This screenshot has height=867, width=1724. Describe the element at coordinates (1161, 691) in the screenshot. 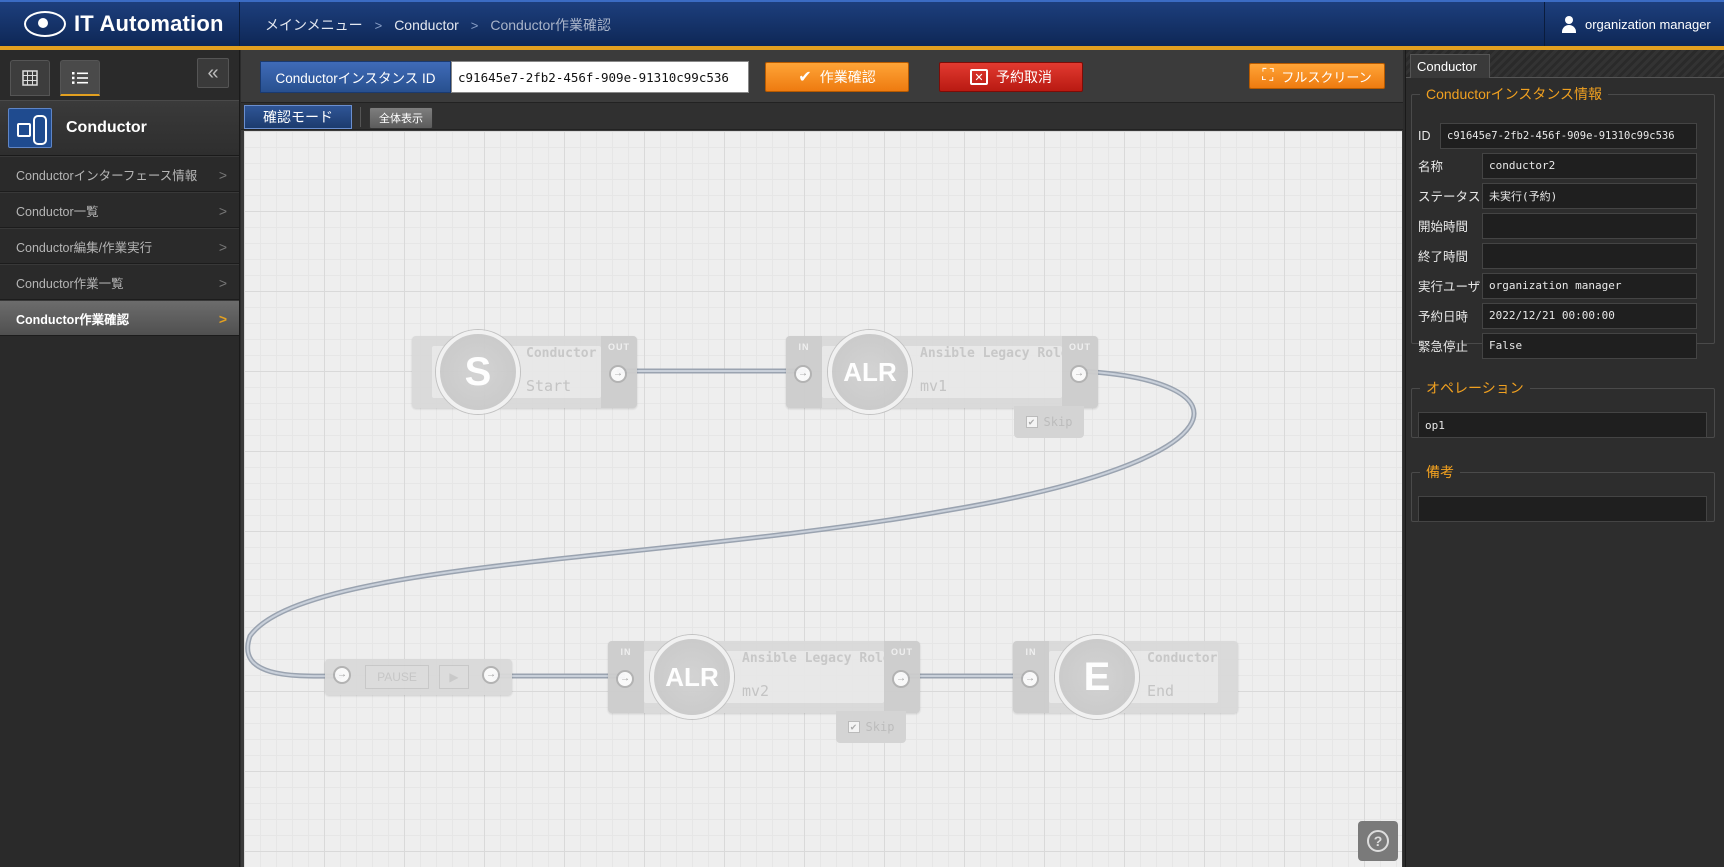

I see `node-name: End` at that location.